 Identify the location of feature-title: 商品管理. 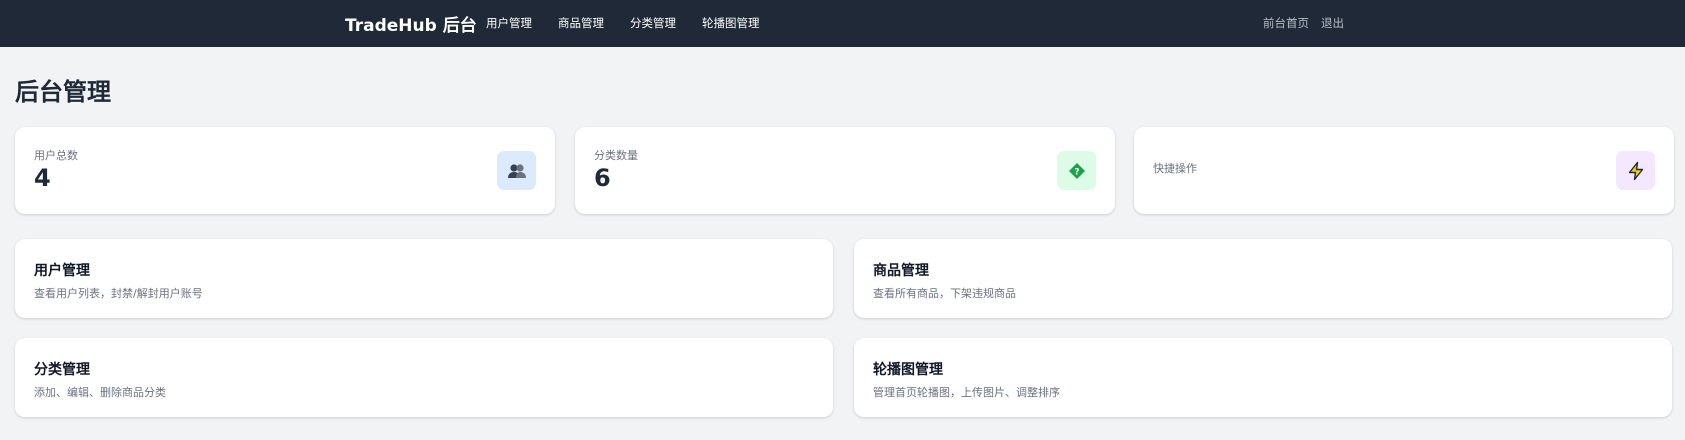
(901, 271).